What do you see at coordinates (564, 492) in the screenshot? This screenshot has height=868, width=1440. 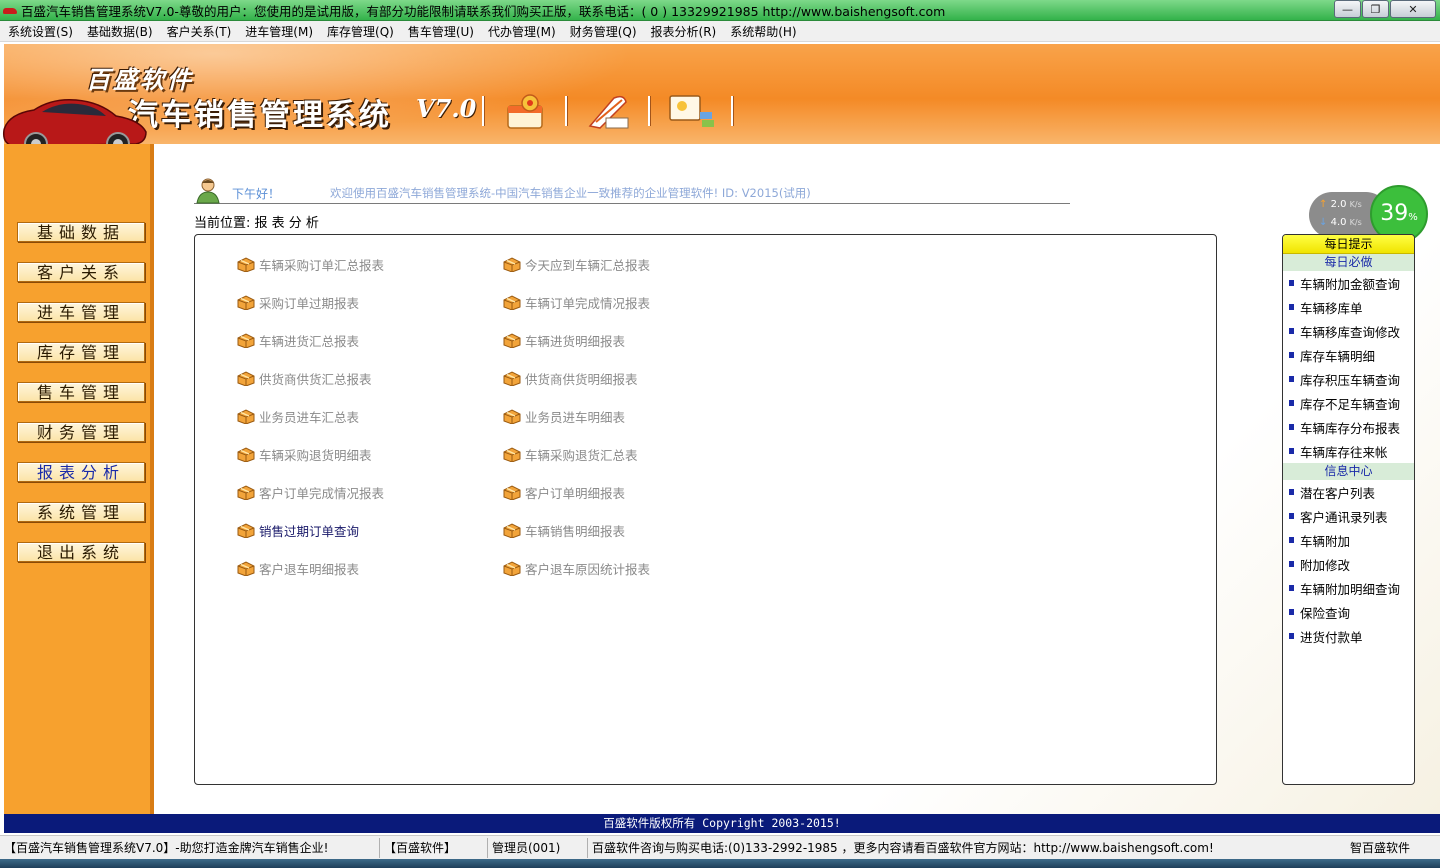 I see `report-link: 客户订单明细报表` at bounding box center [564, 492].